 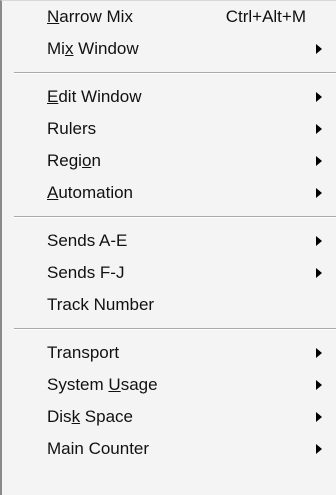 I want to click on menu-item-label: Narrow Mix, so click(x=90, y=16).